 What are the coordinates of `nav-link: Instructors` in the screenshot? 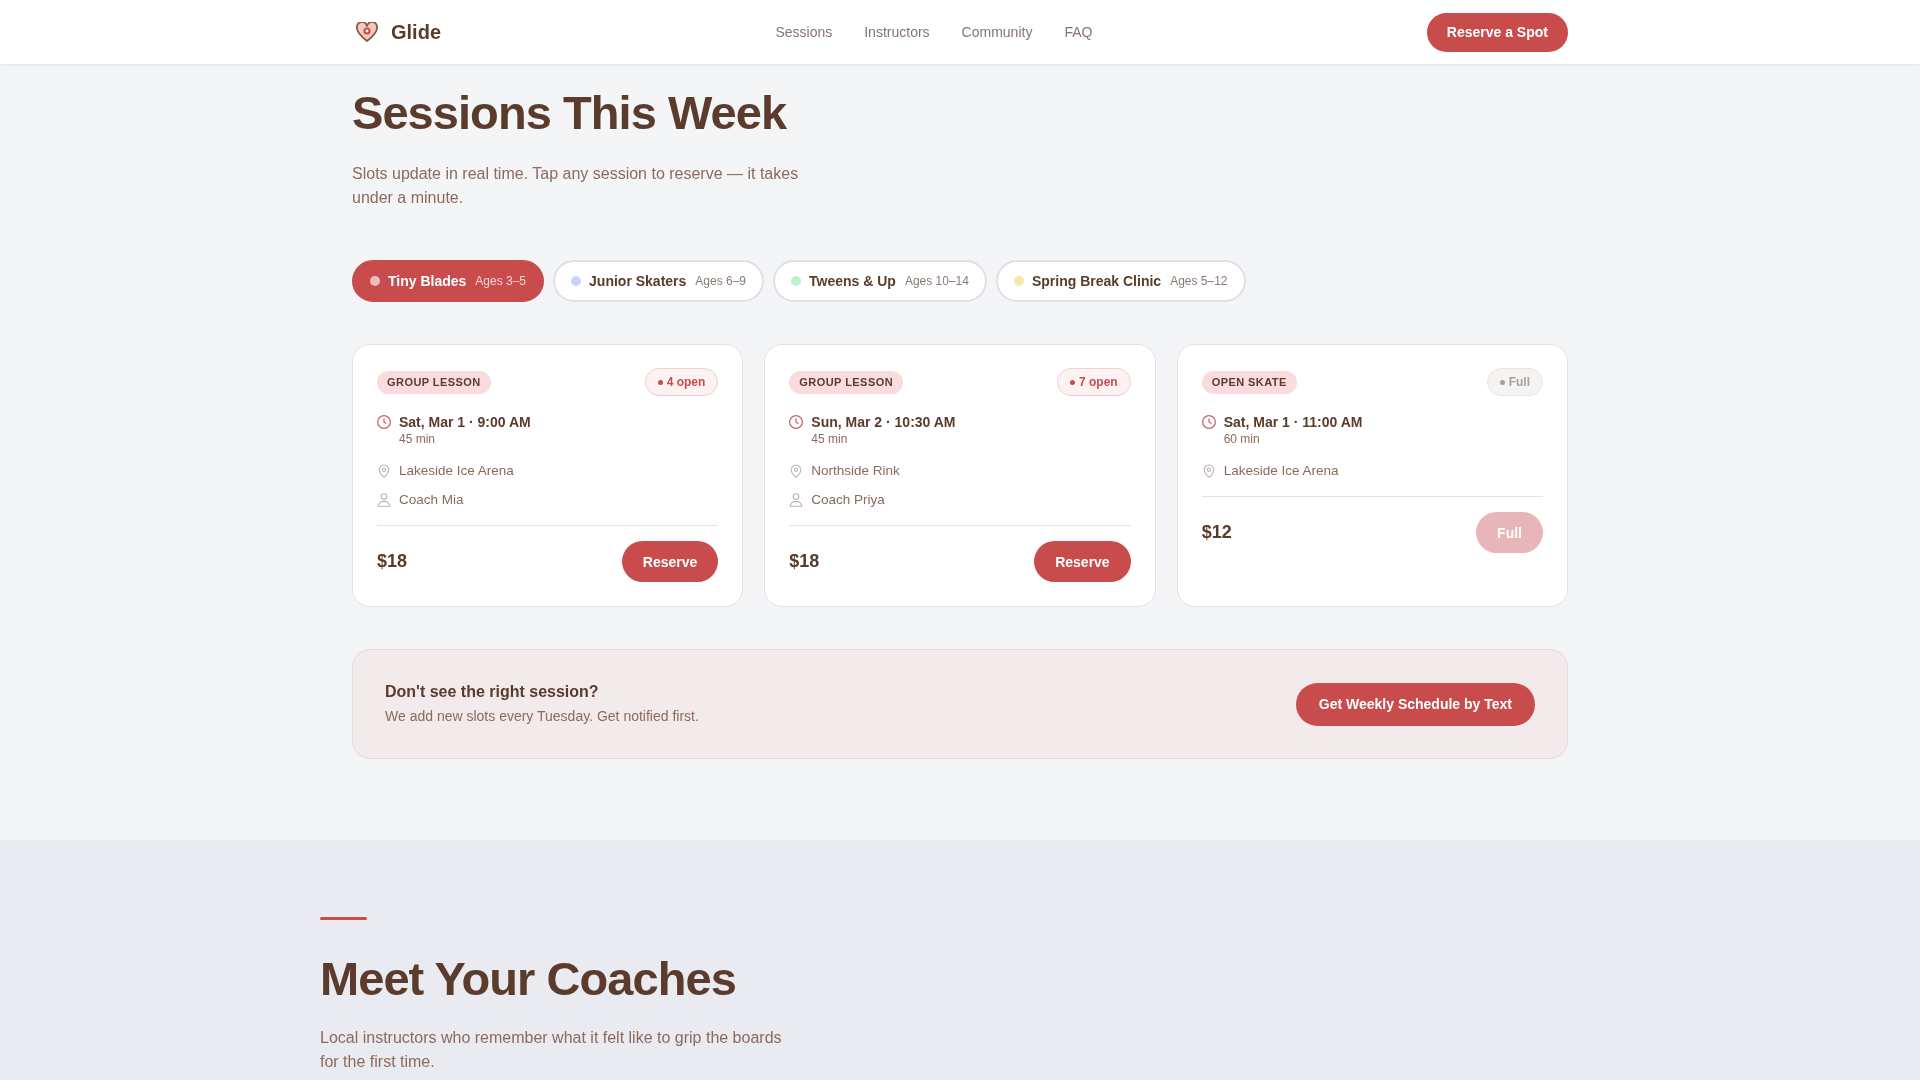 It's located at (897, 32).